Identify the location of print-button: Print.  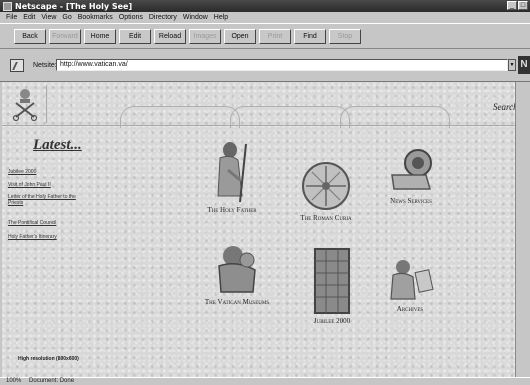
(275, 36).